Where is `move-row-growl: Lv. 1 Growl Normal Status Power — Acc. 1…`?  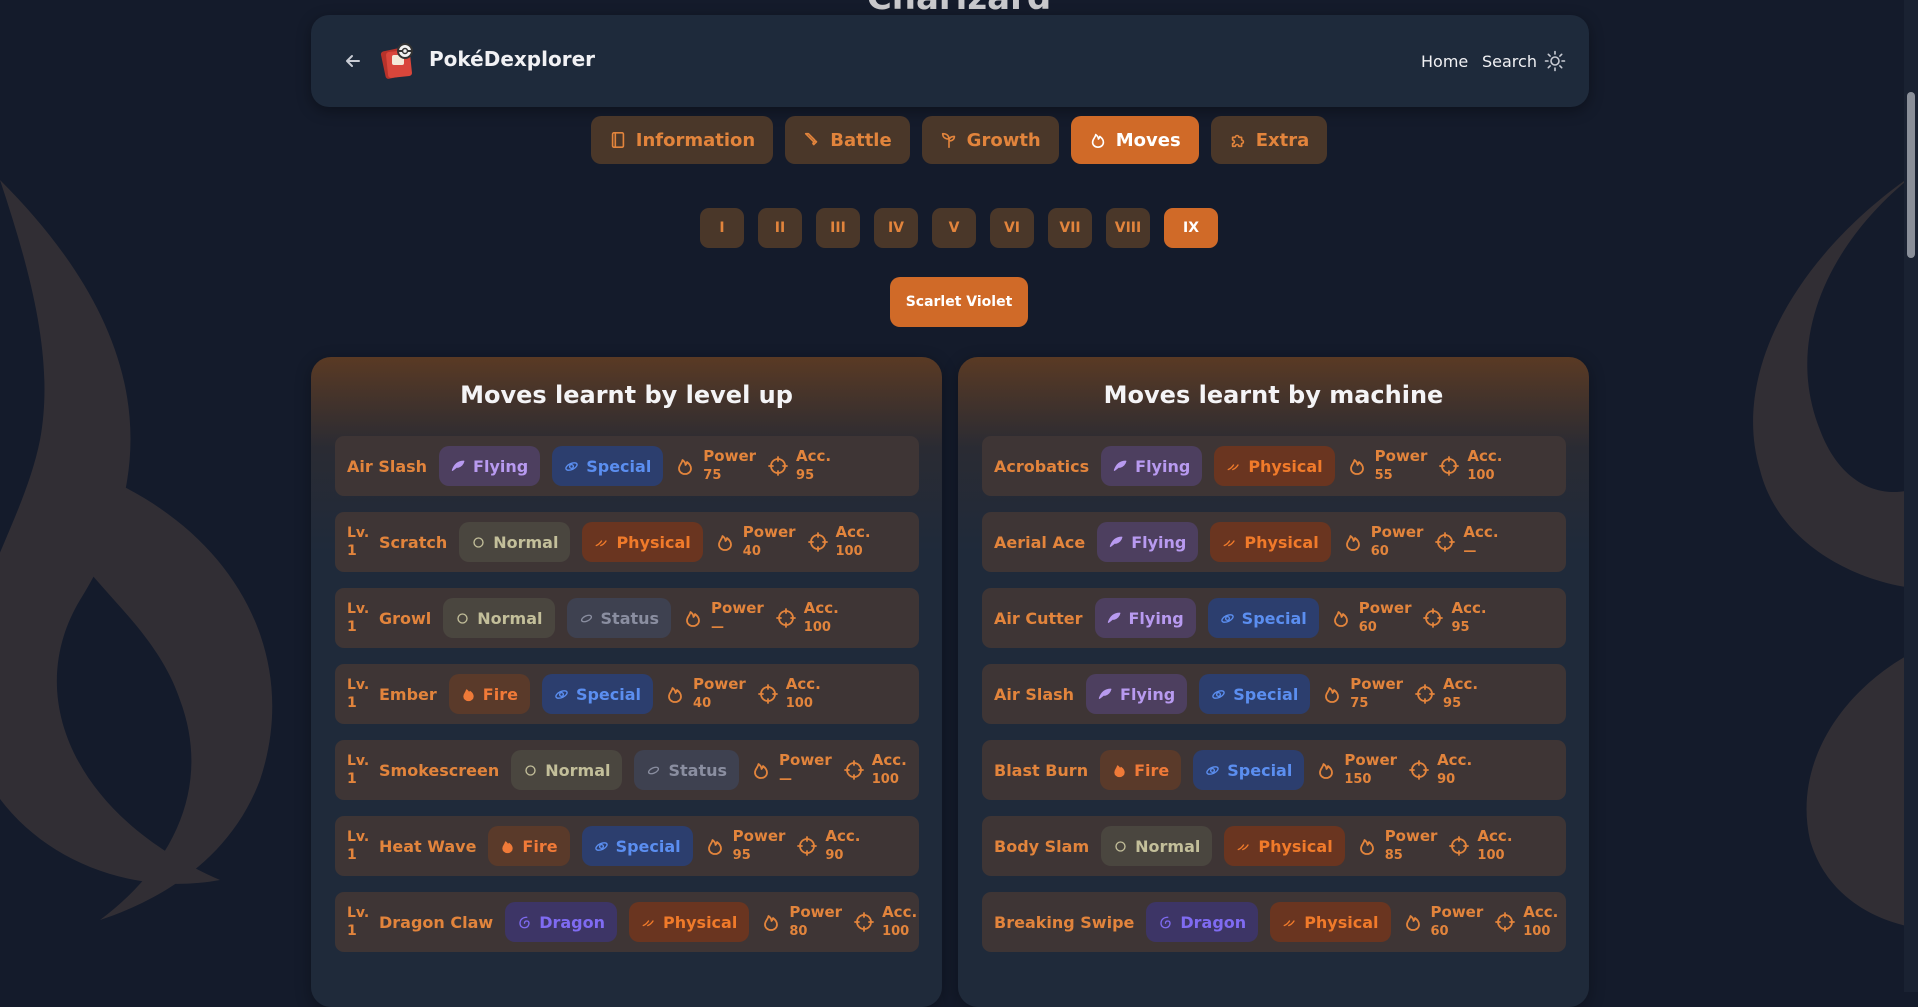 move-row-growl: Lv. 1 Growl Normal Status Power — Acc. 1… is located at coordinates (627, 618).